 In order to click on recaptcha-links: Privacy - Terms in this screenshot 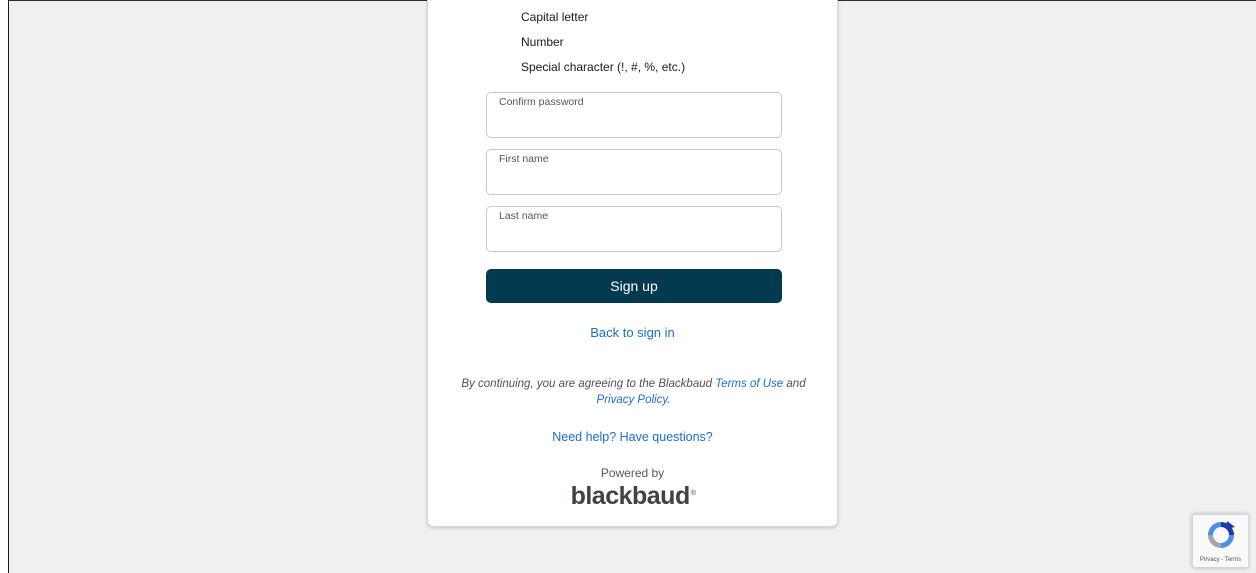, I will do `click(1220, 560)`.